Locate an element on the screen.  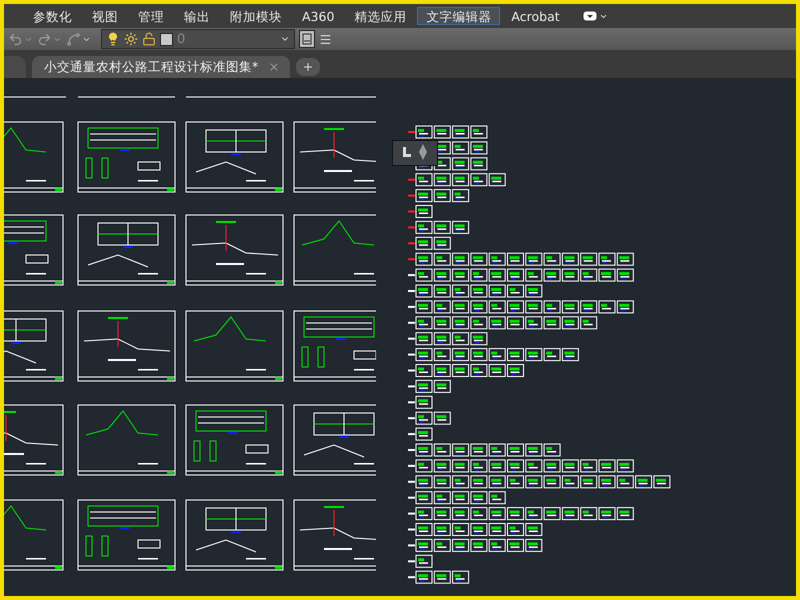
ribbon-tab: 精选应用 is located at coordinates (380, 16).